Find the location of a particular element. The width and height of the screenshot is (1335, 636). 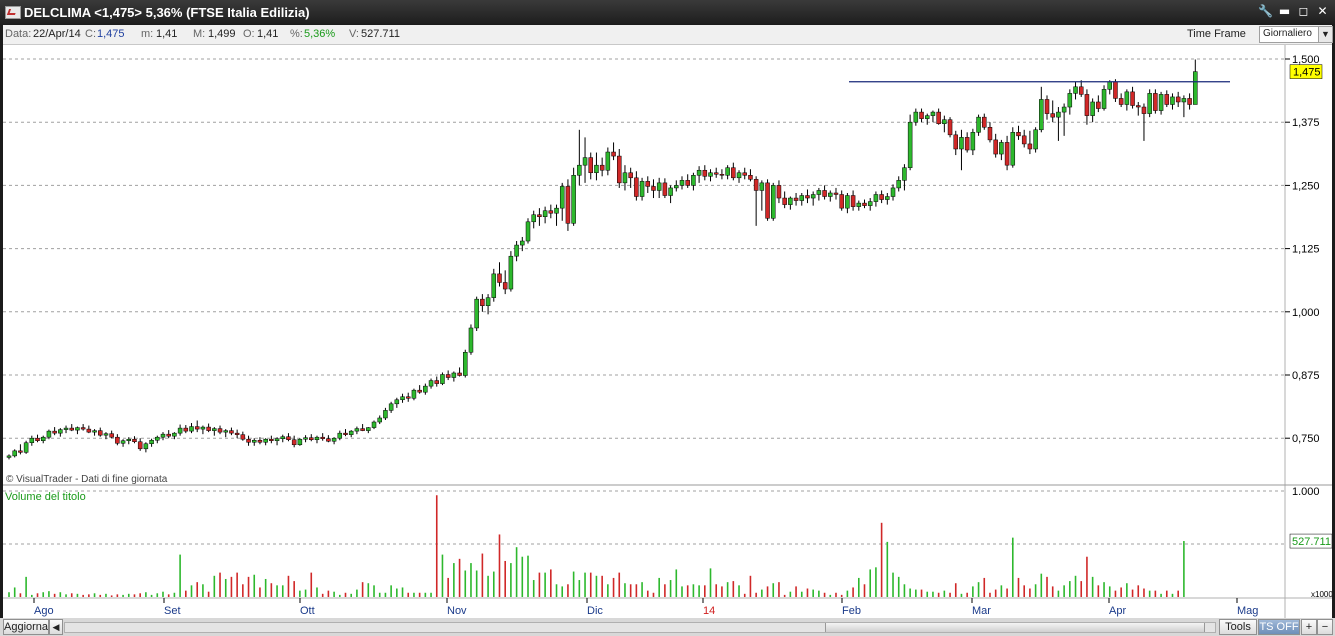

watermark: © VisualTrader - Dati di fine giornata is located at coordinates (87, 479).